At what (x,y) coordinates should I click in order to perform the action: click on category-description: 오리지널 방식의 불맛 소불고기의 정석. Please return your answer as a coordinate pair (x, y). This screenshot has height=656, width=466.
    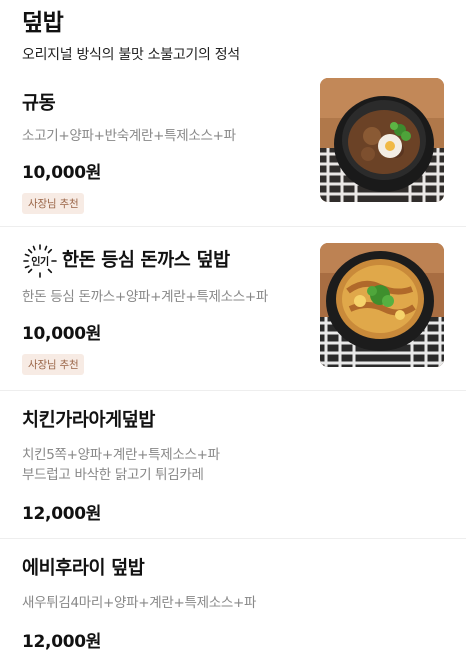
    Looking at the image, I should click on (131, 55).